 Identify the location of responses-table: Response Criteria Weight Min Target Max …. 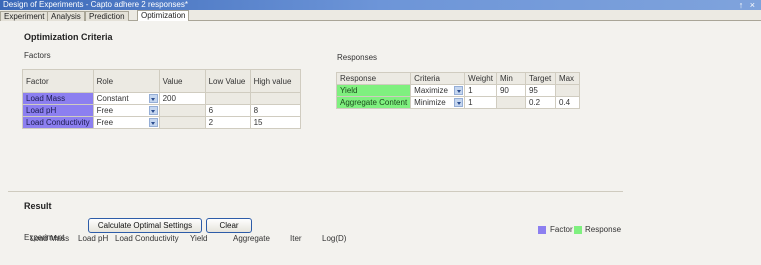
(457, 90).